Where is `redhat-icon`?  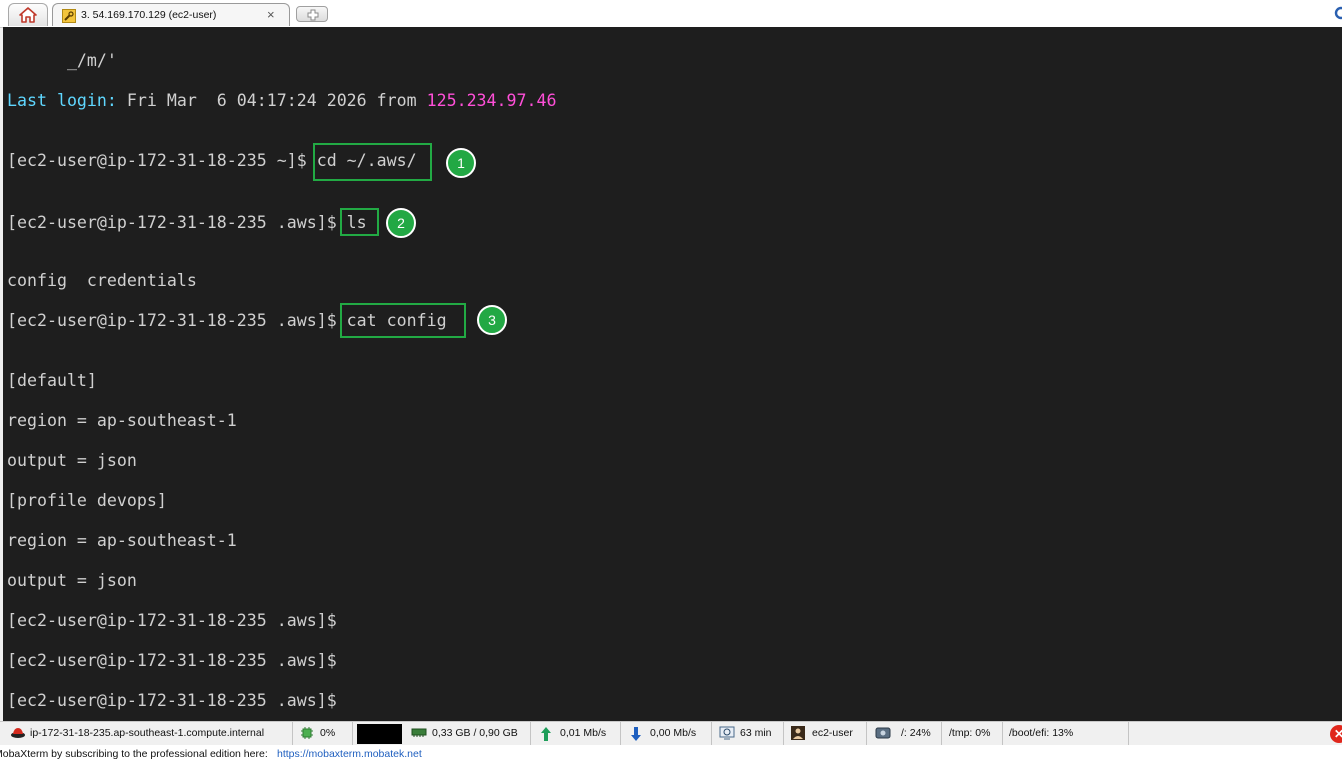
redhat-icon is located at coordinates (18, 733).